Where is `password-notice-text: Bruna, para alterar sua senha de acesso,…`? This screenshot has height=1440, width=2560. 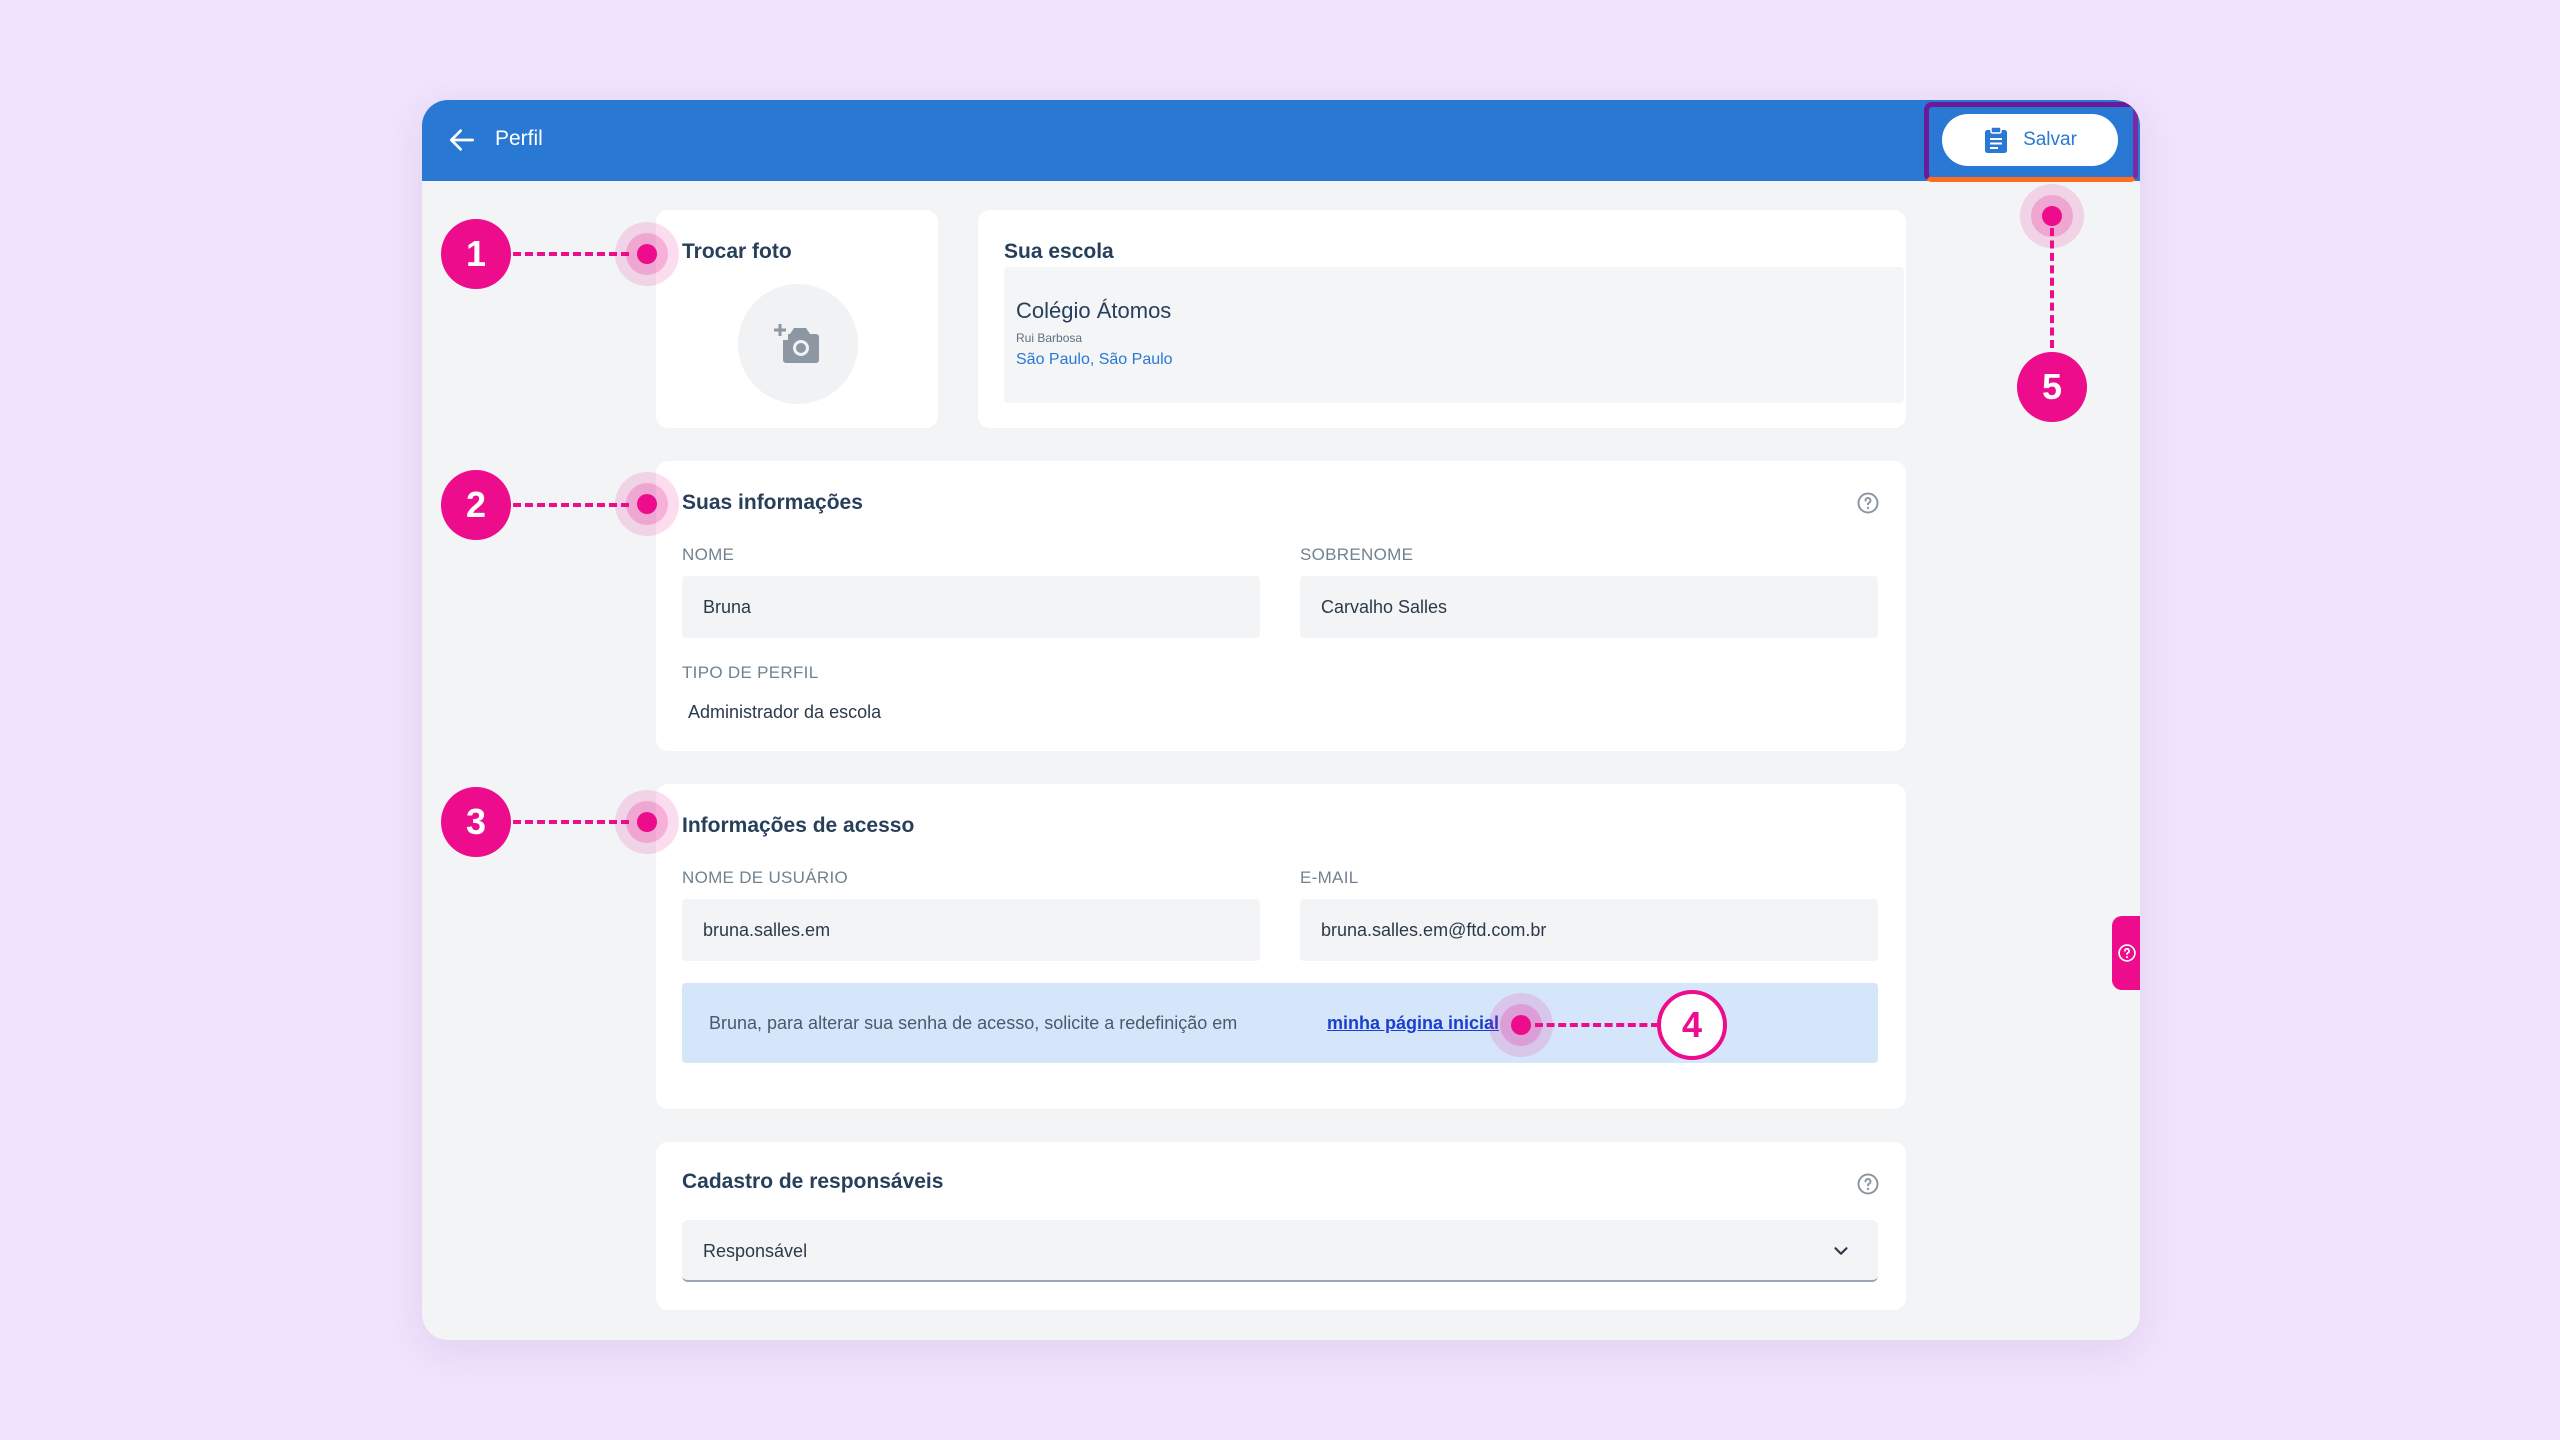 password-notice-text: Bruna, para alterar sua senha de acesso,… is located at coordinates (973, 1023).